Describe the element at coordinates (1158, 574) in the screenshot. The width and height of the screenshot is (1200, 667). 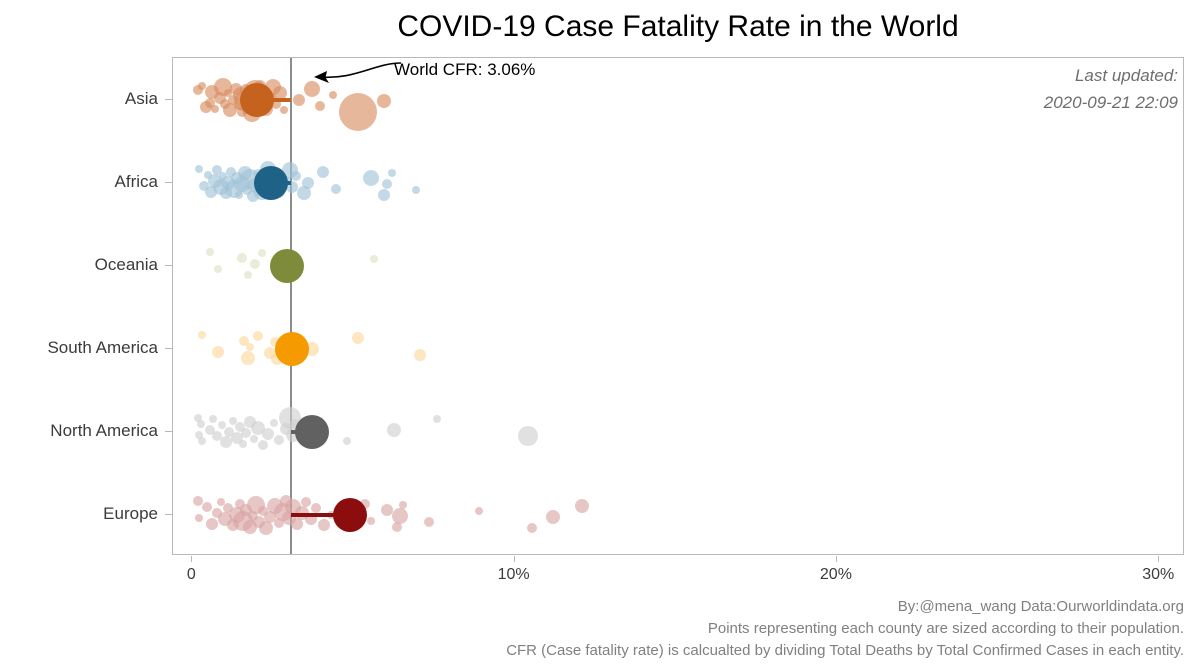
I see `x-axis-label: 30%` at that location.